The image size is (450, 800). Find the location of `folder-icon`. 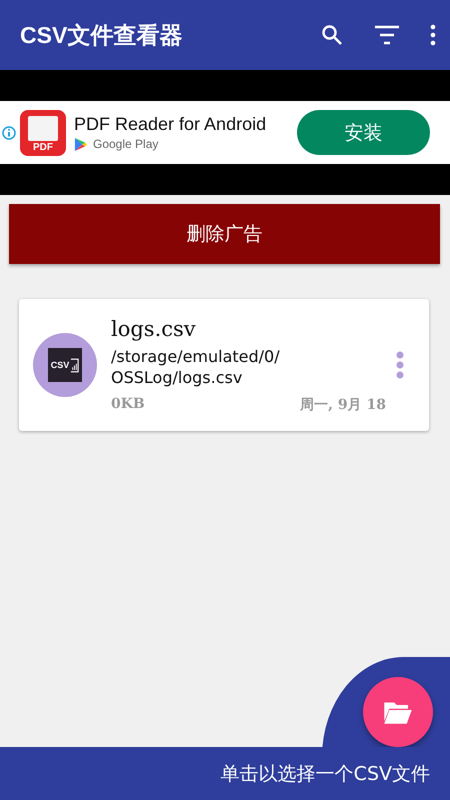

folder-icon is located at coordinates (398, 712).